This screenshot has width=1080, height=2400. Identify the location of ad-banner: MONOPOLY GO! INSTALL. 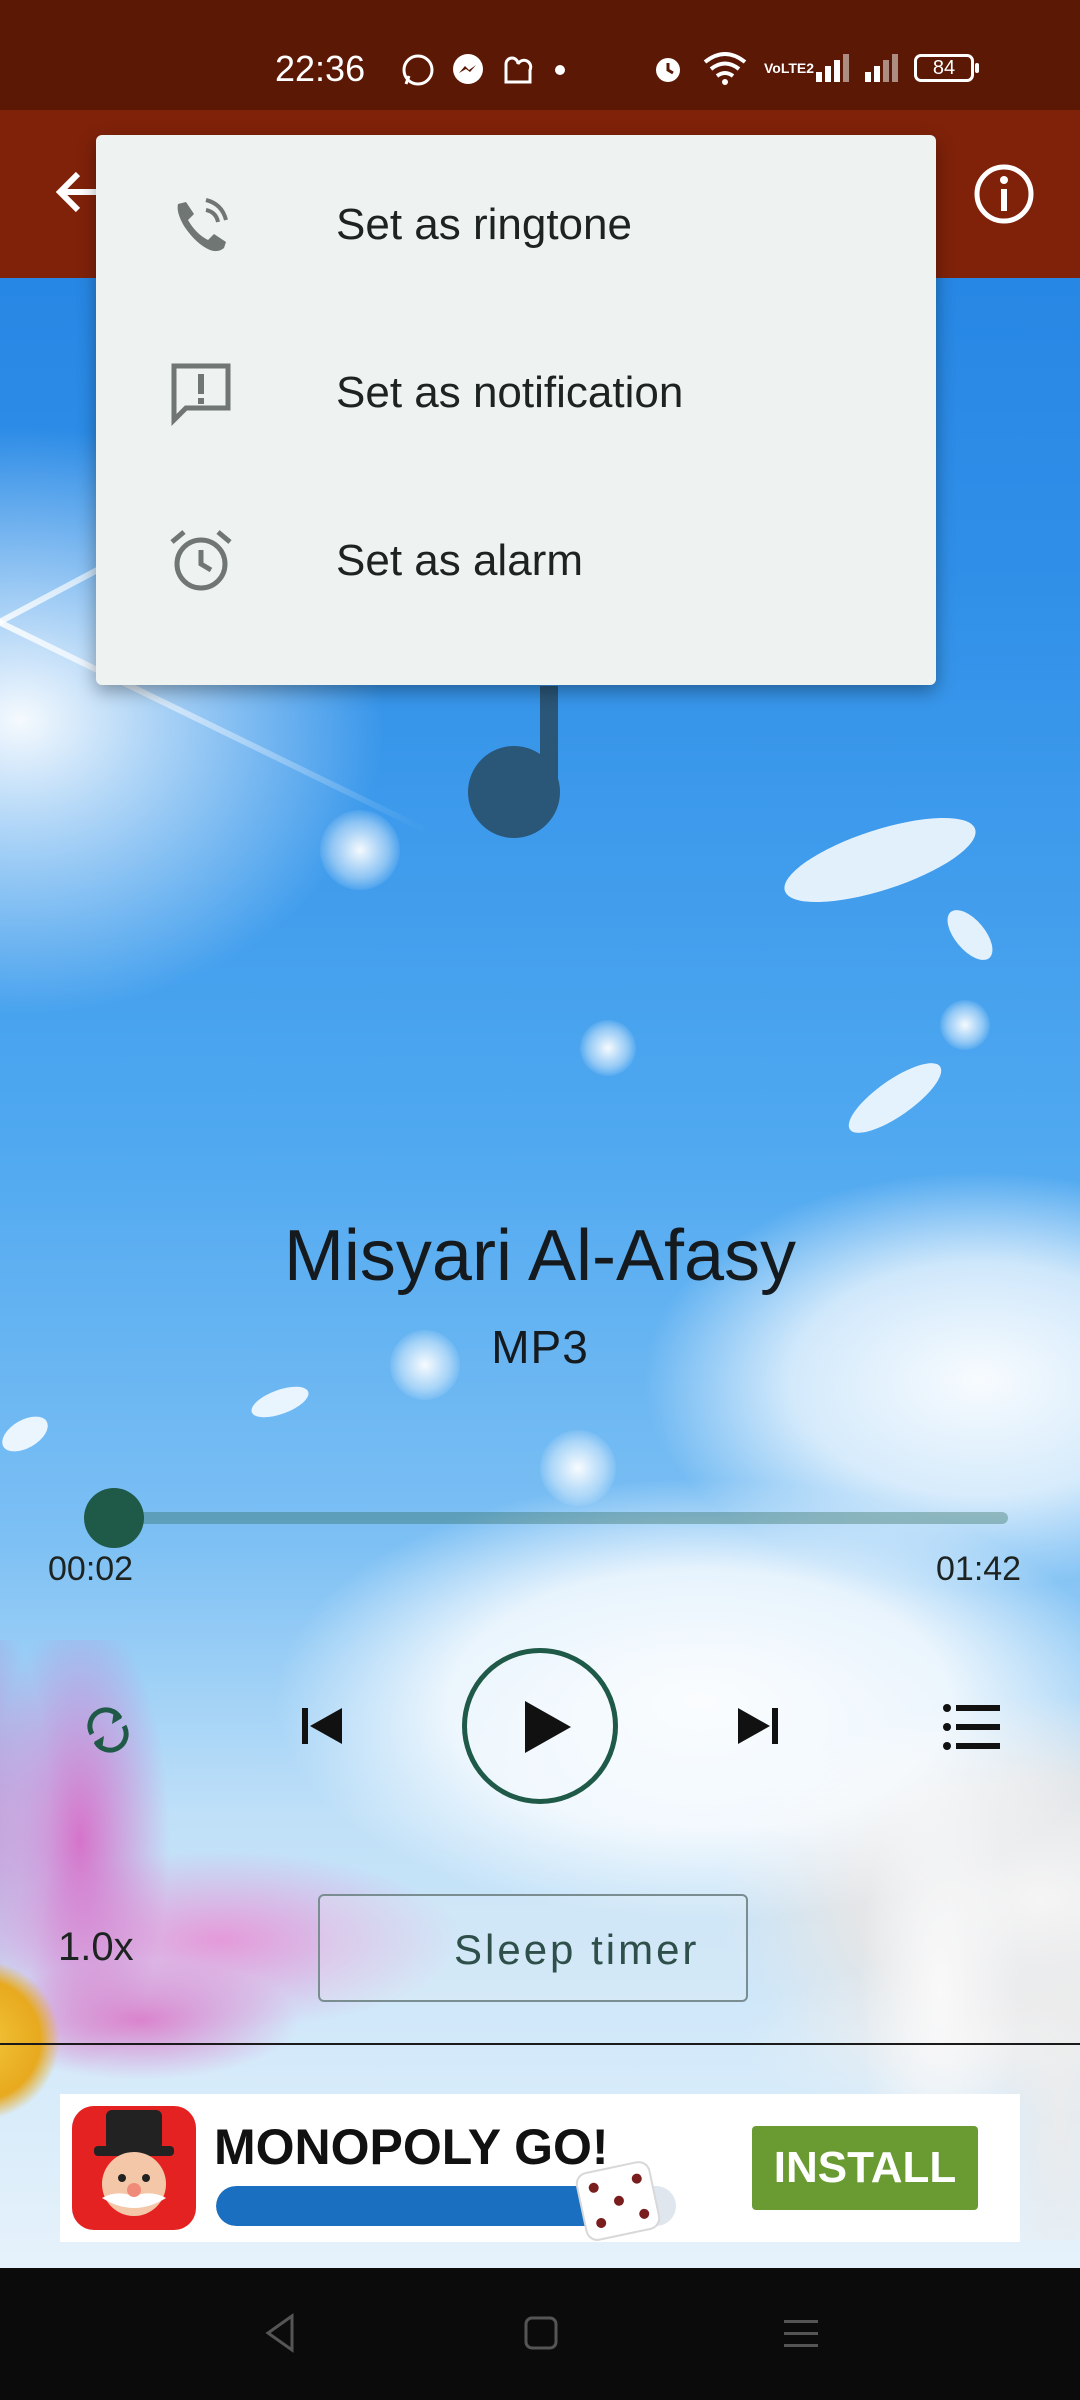
(540, 2169).